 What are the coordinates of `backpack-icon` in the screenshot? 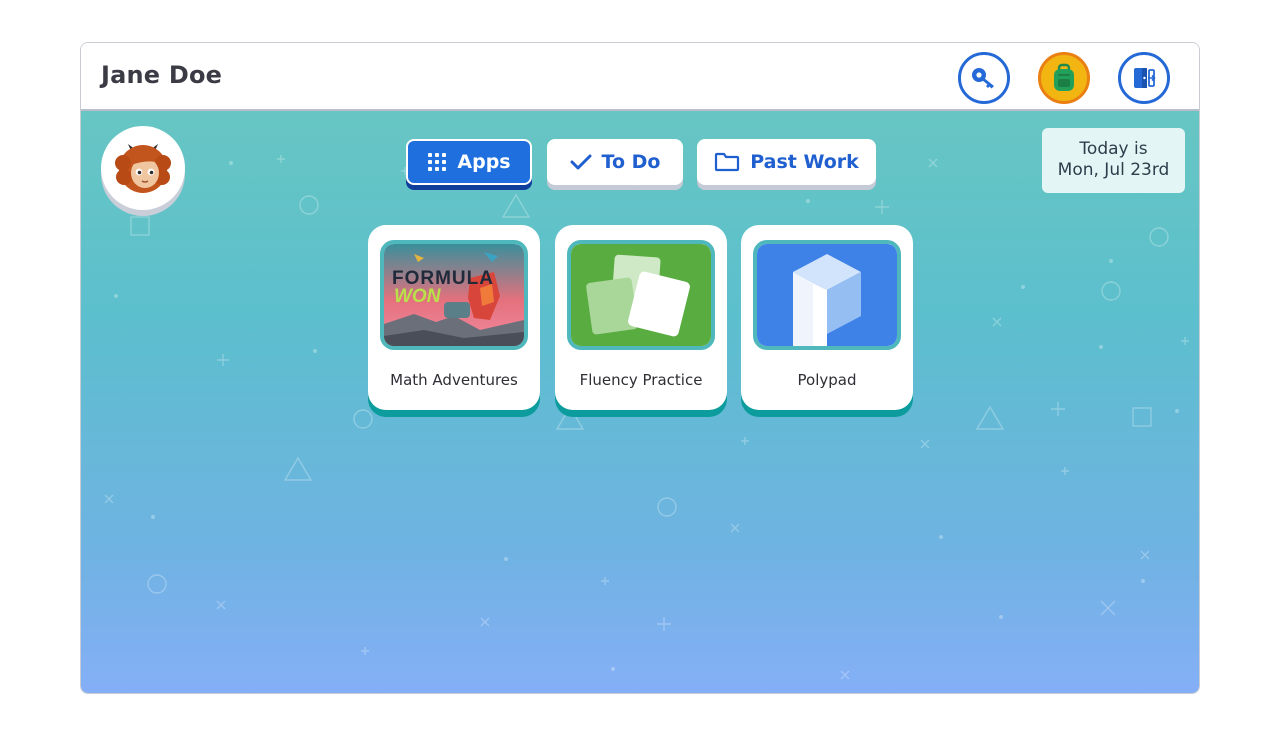 It's located at (1064, 77).